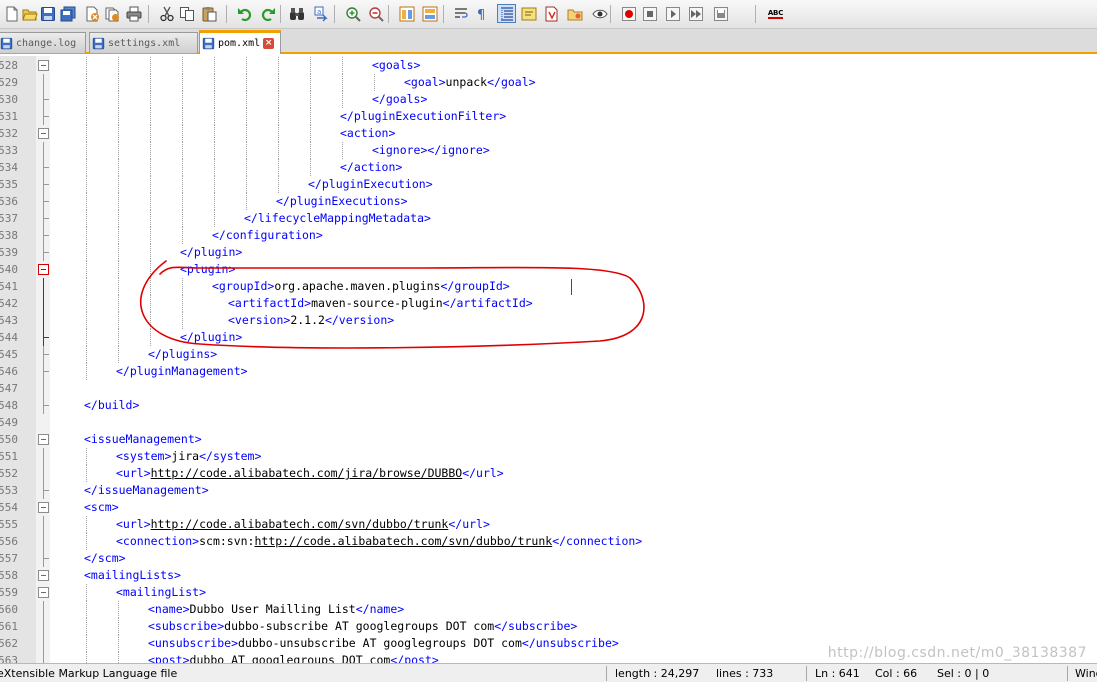 This screenshot has width=1097, height=682. Describe the element at coordinates (183, 354) in the screenshot. I see `xml-tag: </plugins>` at that location.